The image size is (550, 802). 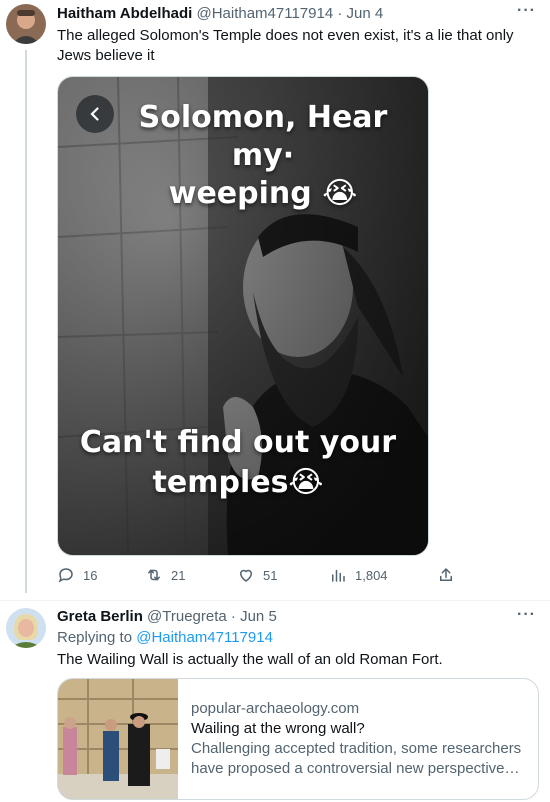 What do you see at coordinates (90, 575) in the screenshot?
I see `reply-count: 16` at bounding box center [90, 575].